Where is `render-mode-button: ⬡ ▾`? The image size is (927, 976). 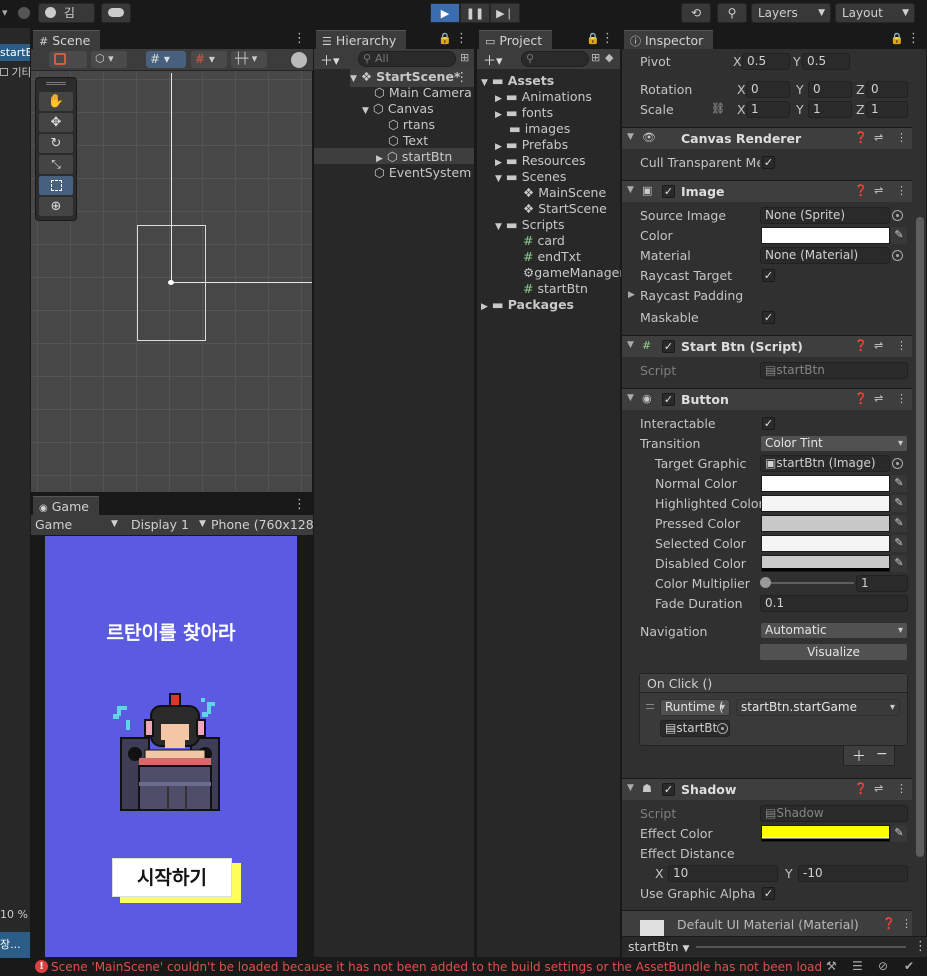
render-mode-button: ⬡ ▾ is located at coordinates (109, 59).